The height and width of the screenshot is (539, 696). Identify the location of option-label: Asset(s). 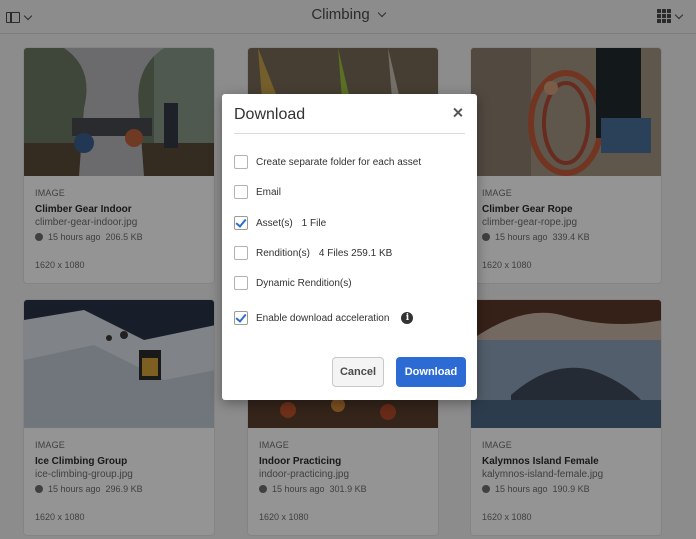
(274, 223).